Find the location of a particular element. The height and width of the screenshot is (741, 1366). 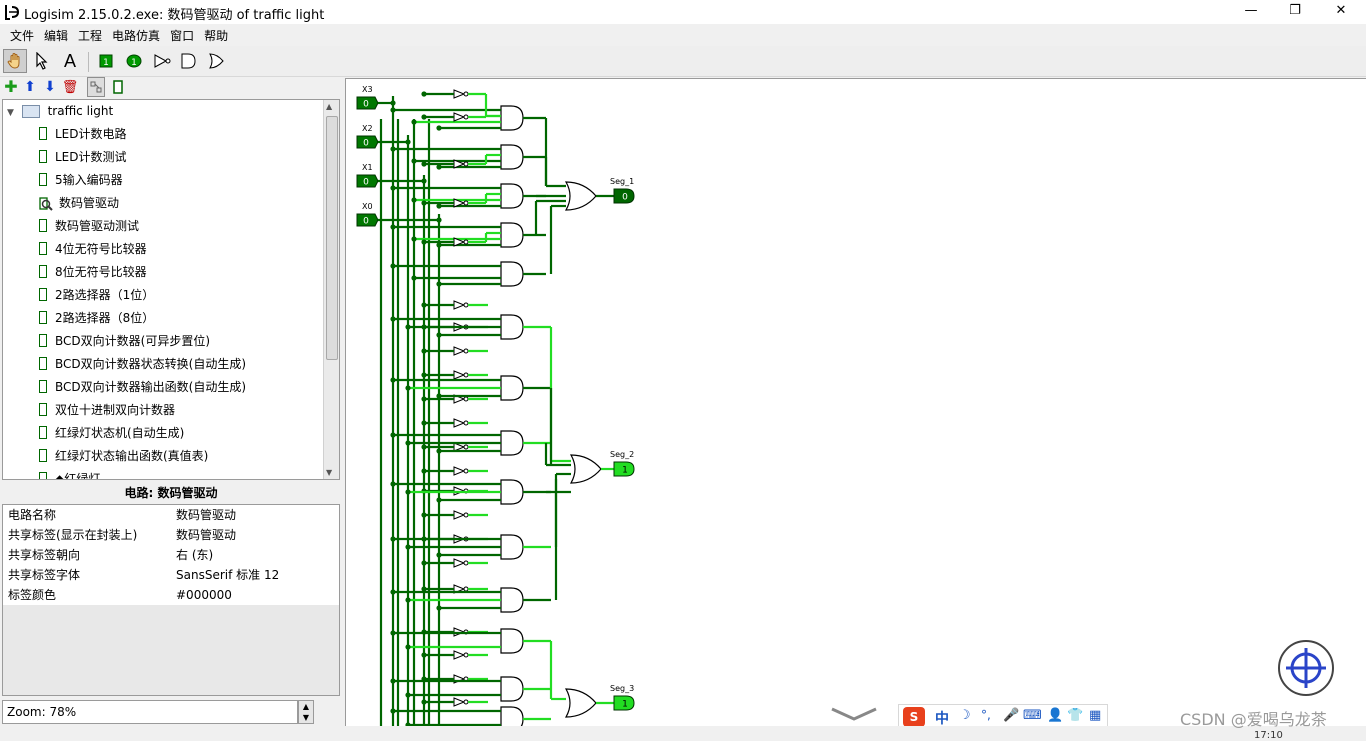

menu-file: 文件 is located at coordinates (22, 34).